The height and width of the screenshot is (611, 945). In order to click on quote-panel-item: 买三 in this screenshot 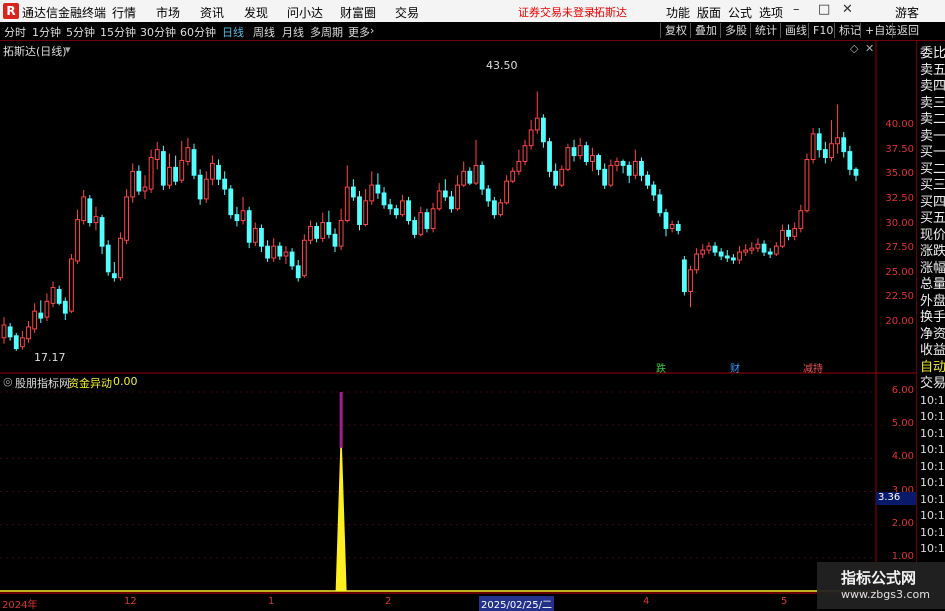, I will do `click(932, 186)`.